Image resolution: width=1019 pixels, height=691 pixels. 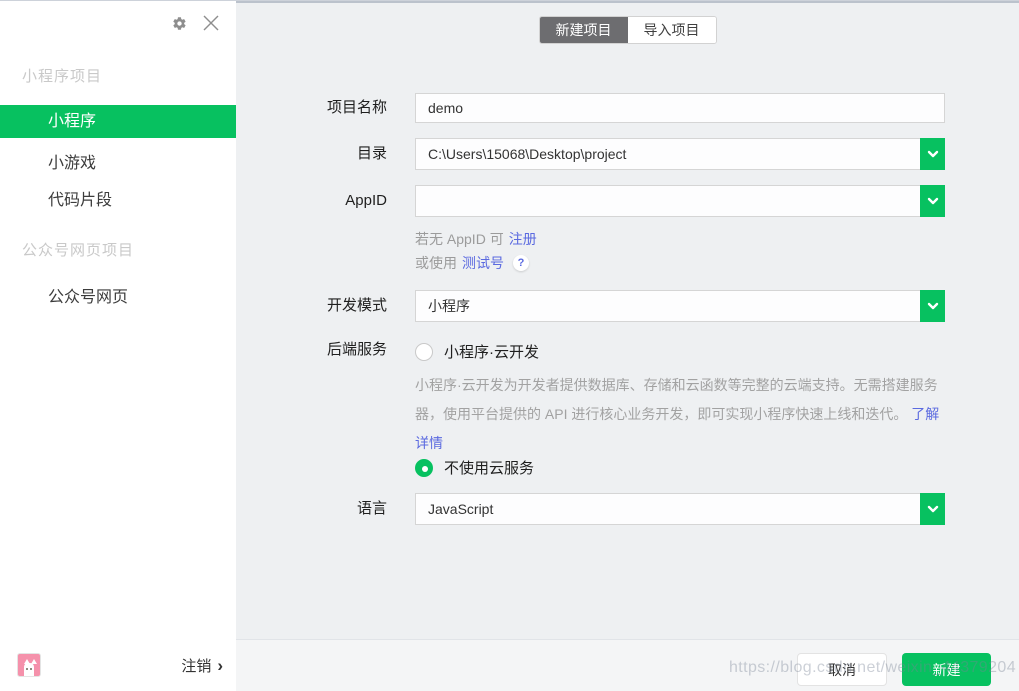 What do you see at coordinates (459, 239) in the screenshot?
I see `appid-hint-text: 若无 AppID 可` at bounding box center [459, 239].